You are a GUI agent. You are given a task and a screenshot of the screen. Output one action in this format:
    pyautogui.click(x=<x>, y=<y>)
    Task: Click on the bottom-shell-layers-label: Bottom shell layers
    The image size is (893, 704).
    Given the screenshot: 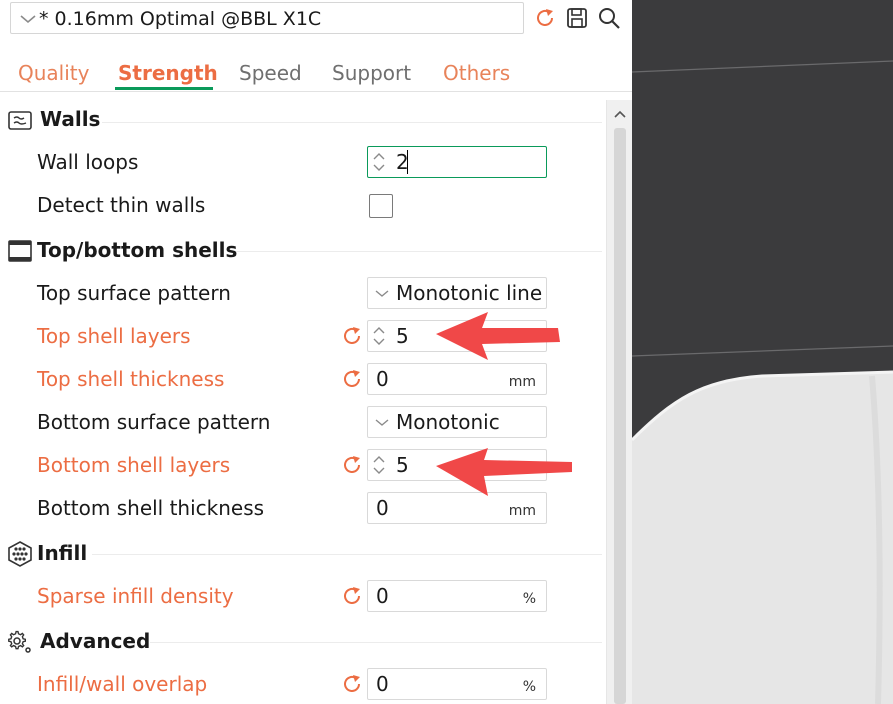 What is the action you would take?
    pyautogui.click(x=134, y=465)
    